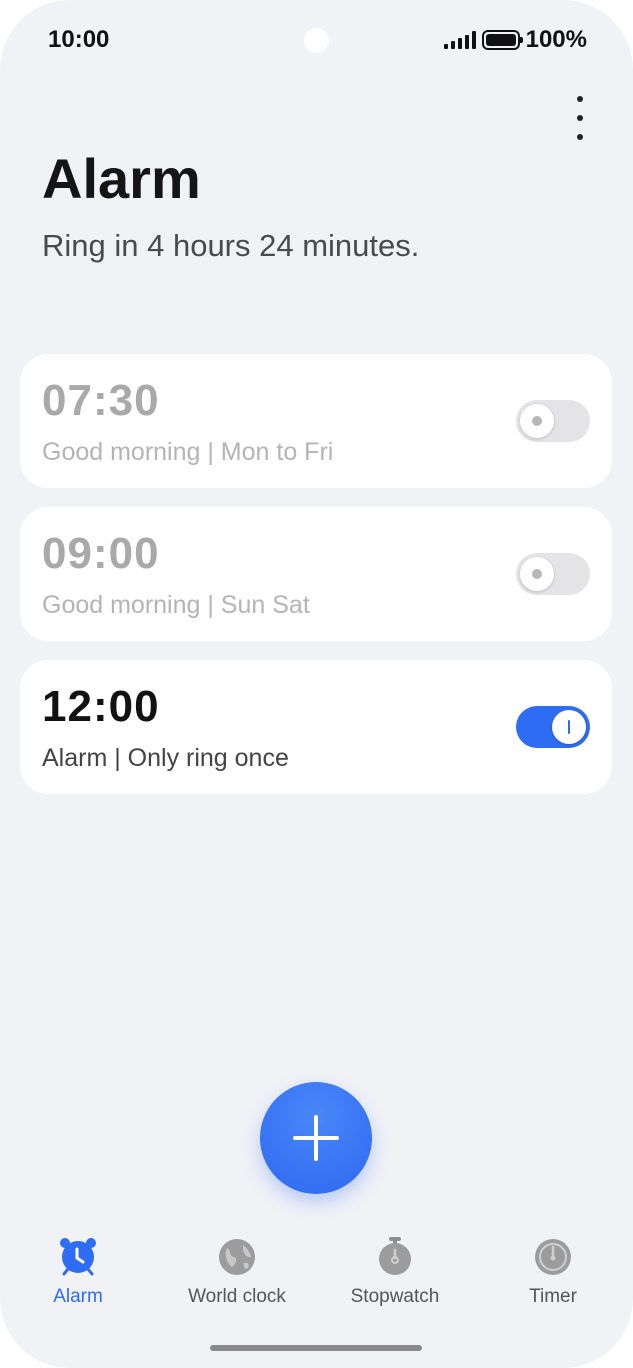 Image resolution: width=633 pixels, height=1368 pixels. Describe the element at coordinates (165, 758) in the screenshot. I see `alarm-description: Alarm | Only ring once` at that location.